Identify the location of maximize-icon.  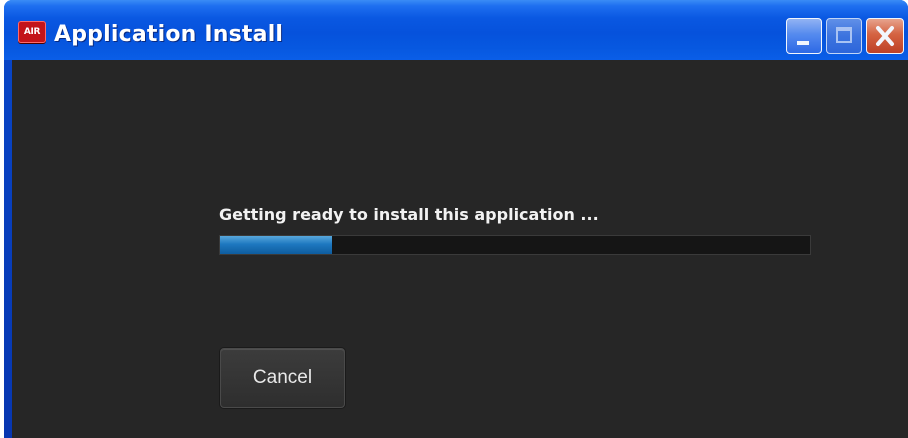
(844, 35).